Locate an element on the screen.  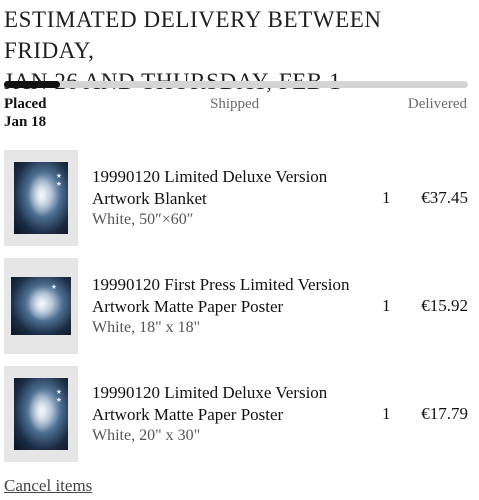
cancel-items-link: Cancel items is located at coordinates (48, 486).